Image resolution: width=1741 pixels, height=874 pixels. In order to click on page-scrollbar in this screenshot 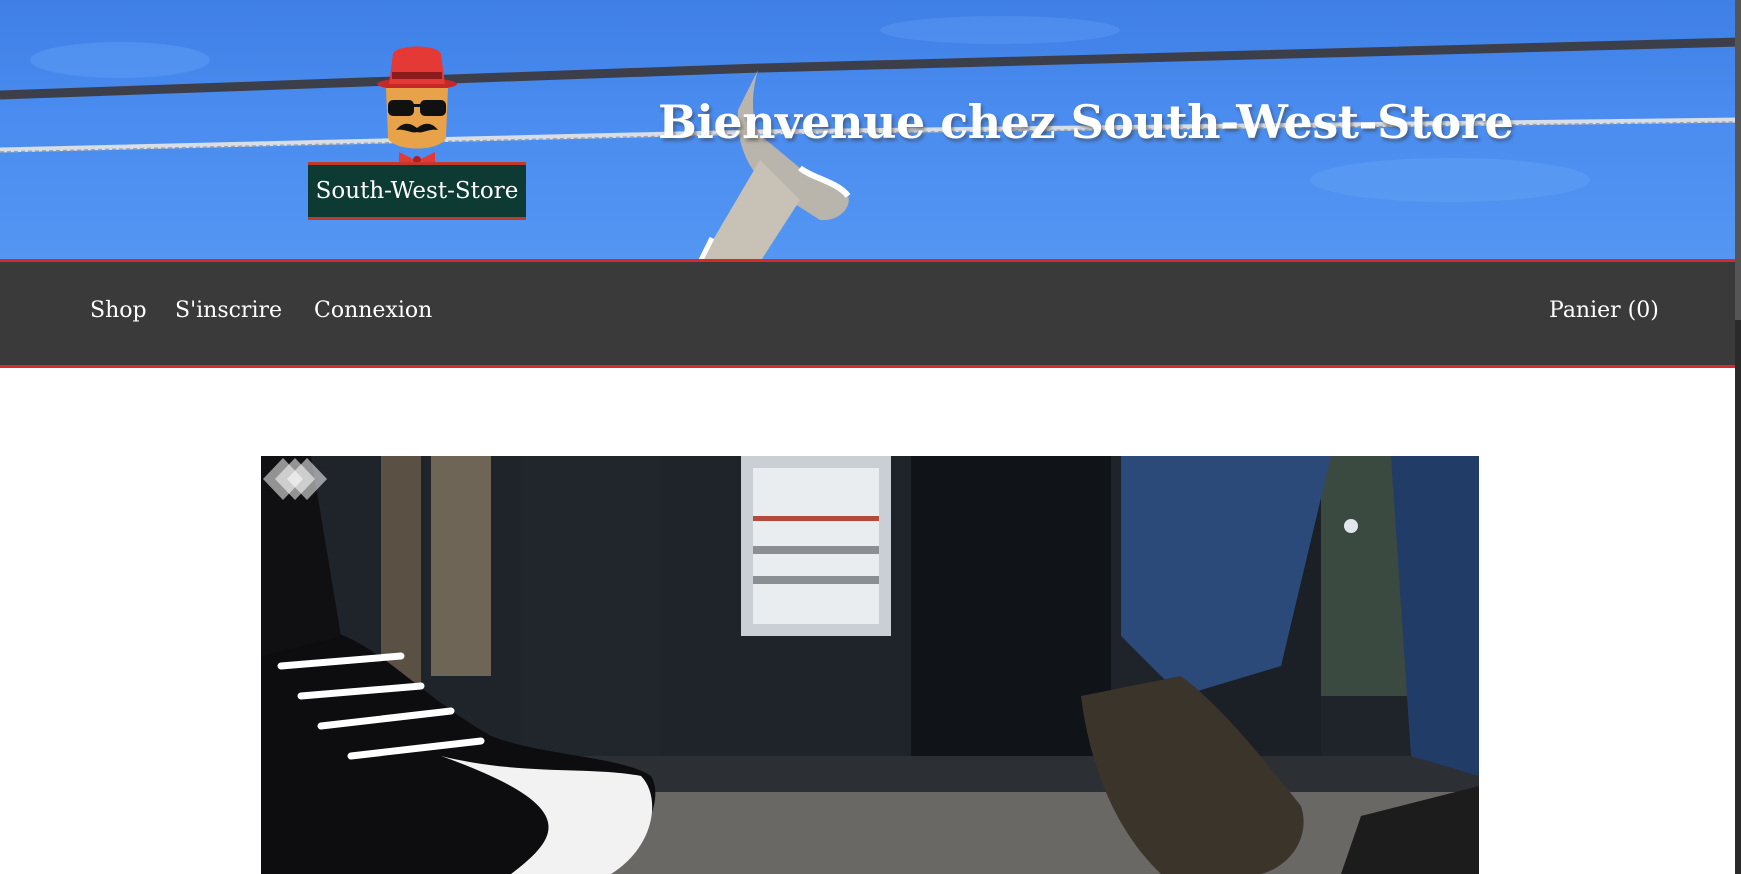, I will do `click(1738, 437)`.